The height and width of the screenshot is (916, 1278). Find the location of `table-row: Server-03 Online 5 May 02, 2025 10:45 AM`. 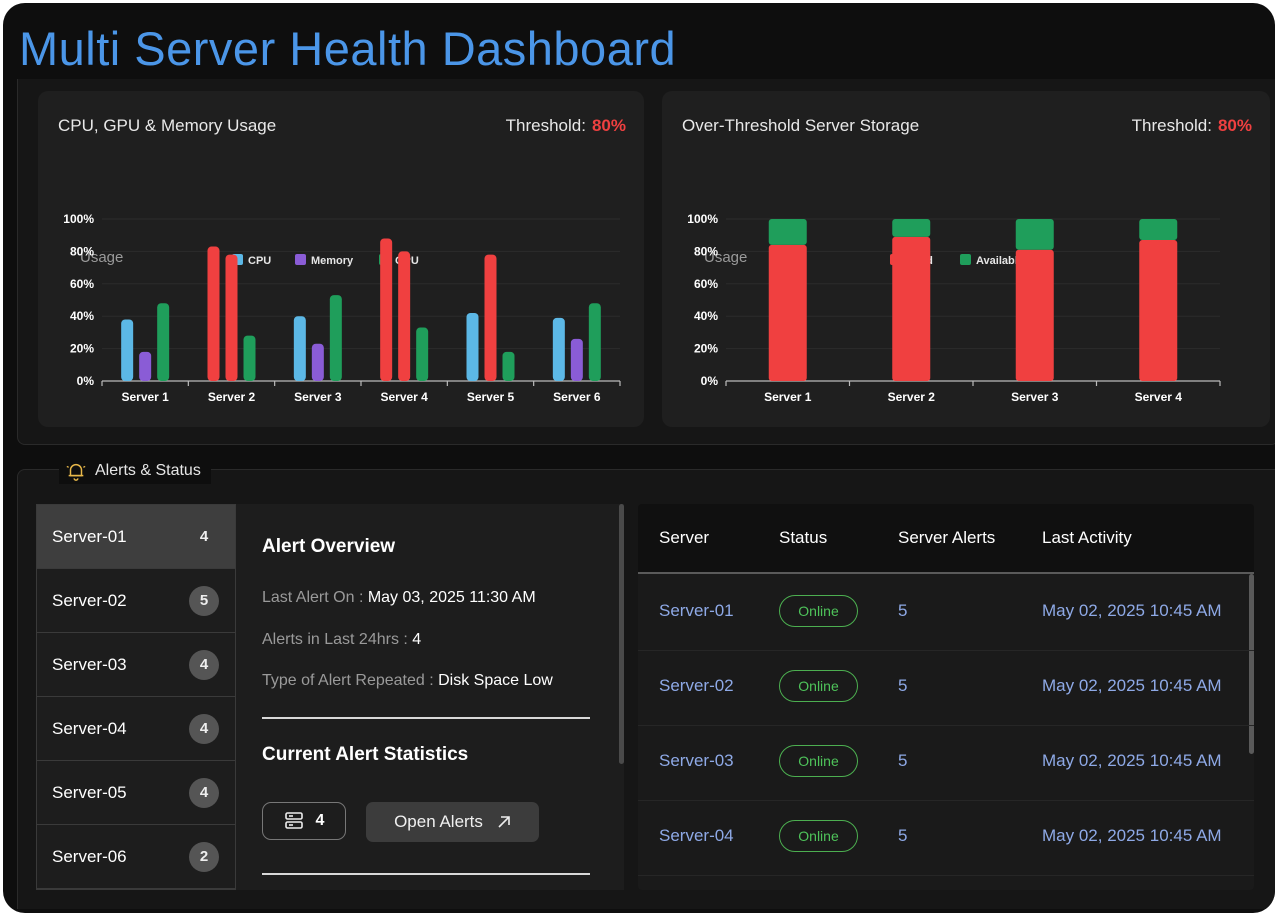

table-row: Server-03 Online 5 May 02, 2025 10:45 AM is located at coordinates (946, 763).